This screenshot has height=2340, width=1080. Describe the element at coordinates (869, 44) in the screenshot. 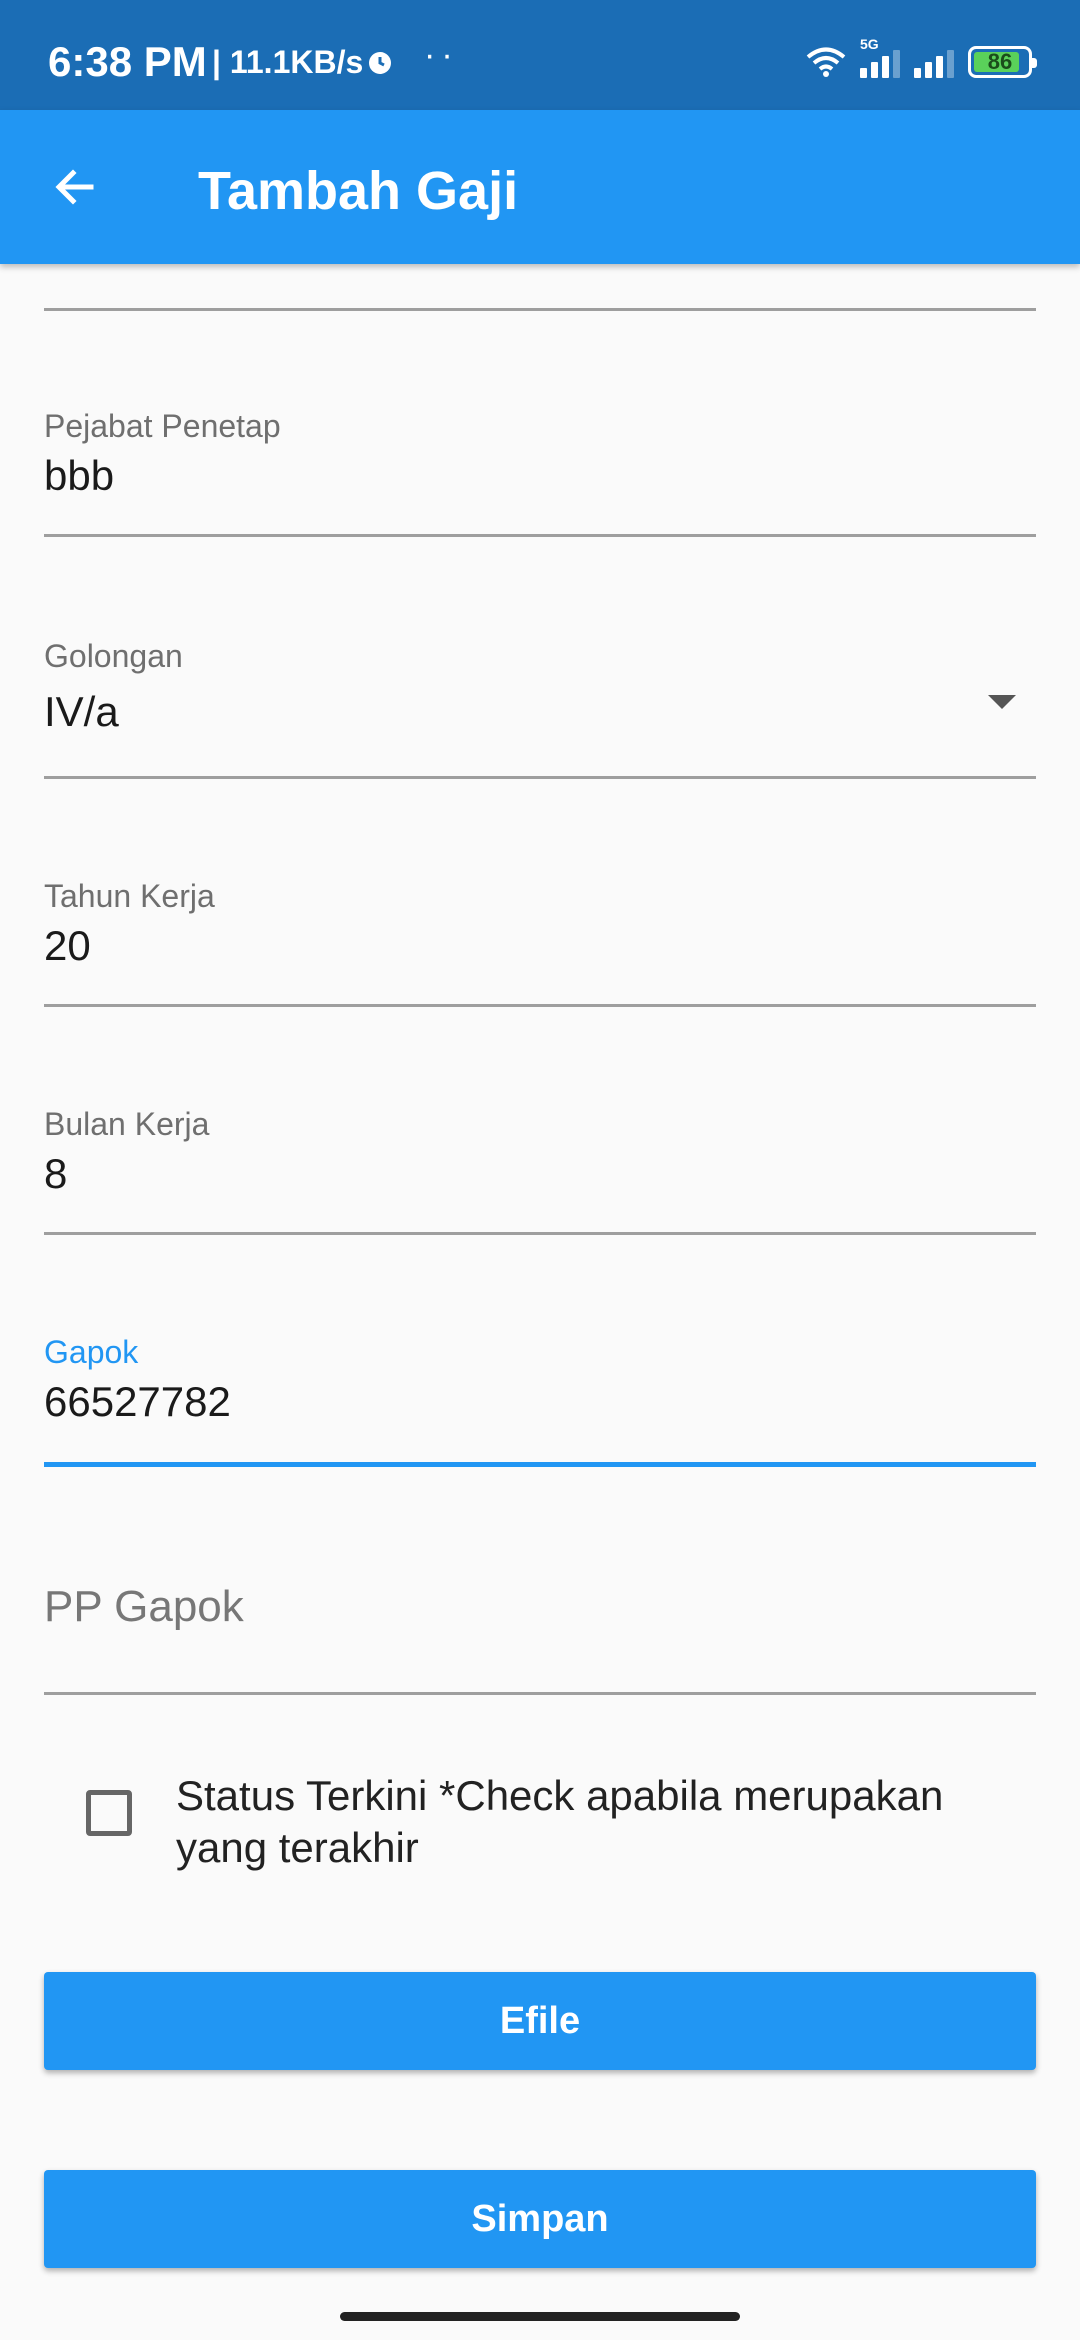

I see `network-type-label: 5G` at that location.